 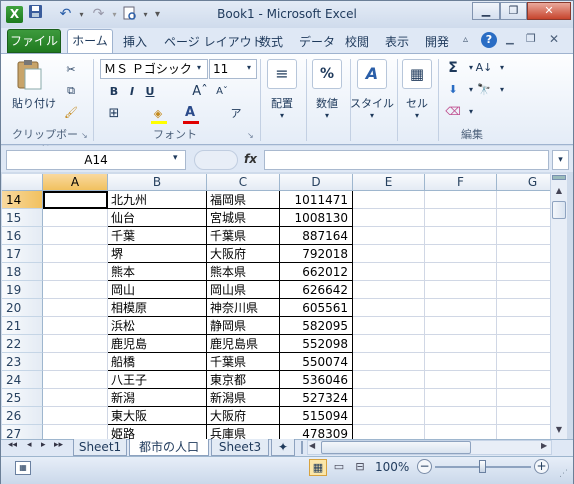 What do you see at coordinates (541, 466) in the screenshot?
I see `zoom-in-icon: +` at bounding box center [541, 466].